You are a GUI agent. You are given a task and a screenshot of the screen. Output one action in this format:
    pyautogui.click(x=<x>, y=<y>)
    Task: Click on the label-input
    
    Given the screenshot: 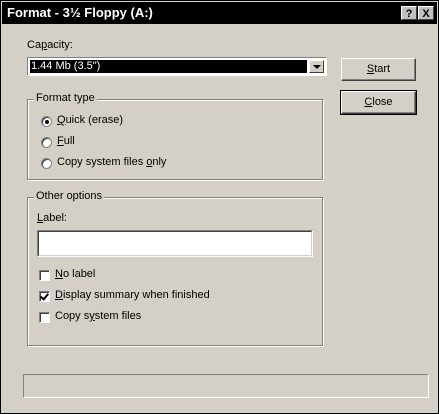 What is the action you would take?
    pyautogui.click(x=175, y=243)
    